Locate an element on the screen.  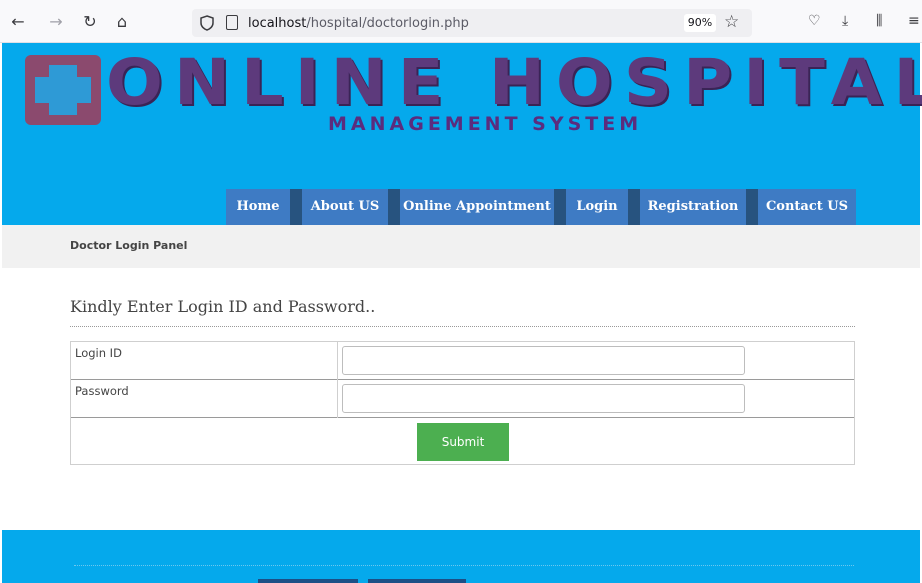
password-row: Password is located at coordinates (462, 399).